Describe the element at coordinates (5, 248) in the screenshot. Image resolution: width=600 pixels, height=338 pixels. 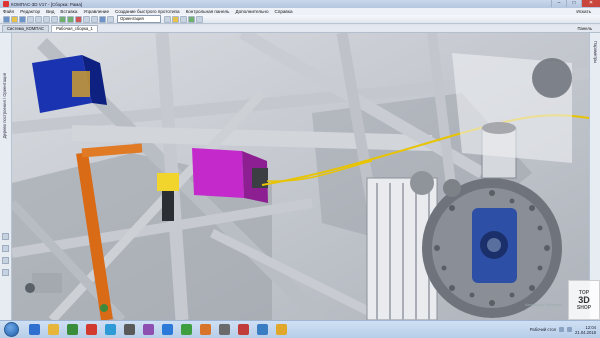
I see `layers-icon` at that location.